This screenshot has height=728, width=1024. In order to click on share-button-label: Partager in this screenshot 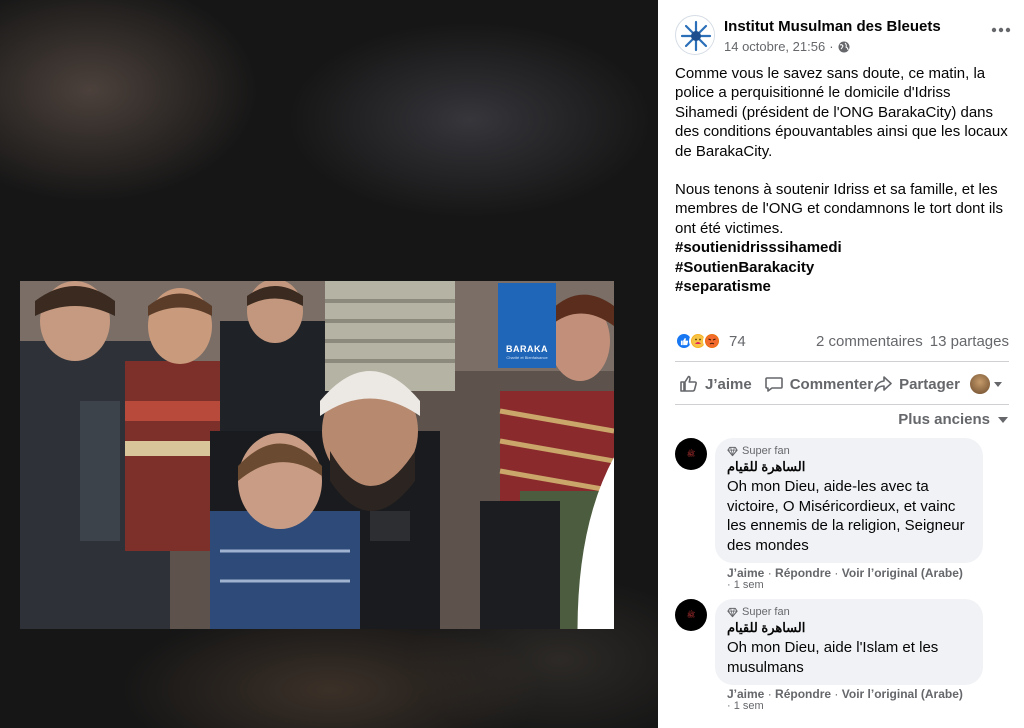, I will do `click(929, 384)`.